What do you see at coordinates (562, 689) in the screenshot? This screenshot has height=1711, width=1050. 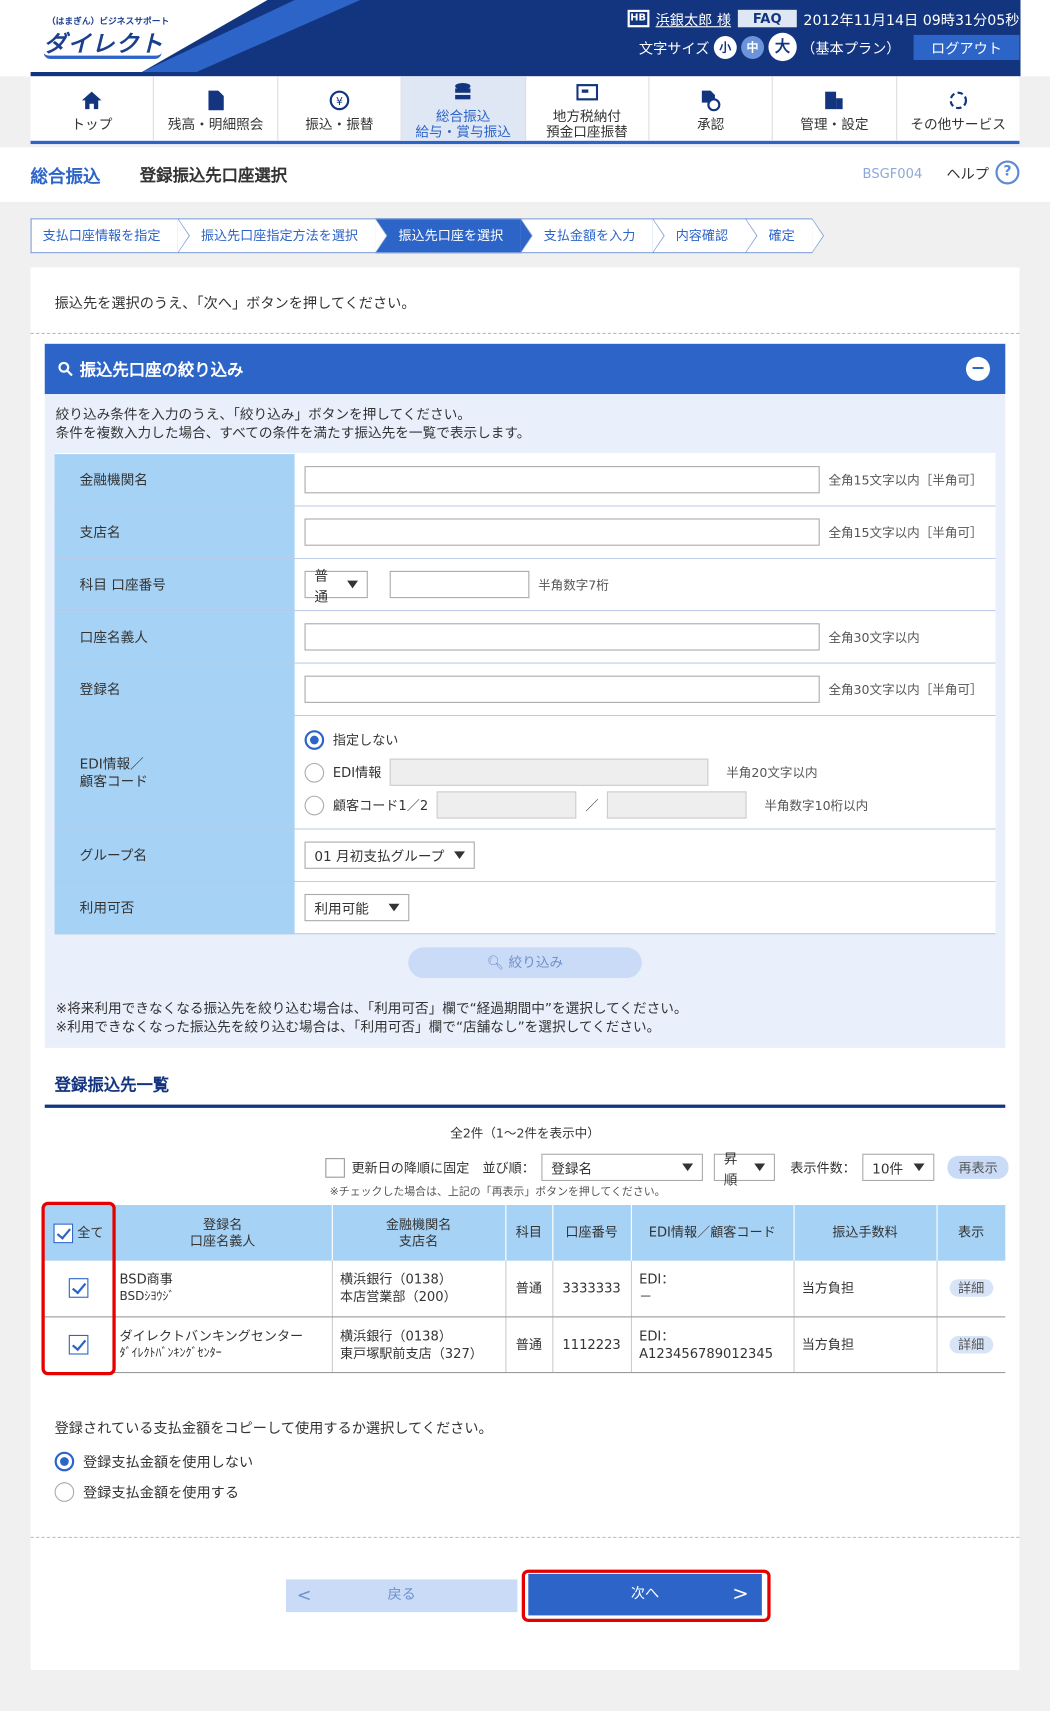 I see `regname-input` at bounding box center [562, 689].